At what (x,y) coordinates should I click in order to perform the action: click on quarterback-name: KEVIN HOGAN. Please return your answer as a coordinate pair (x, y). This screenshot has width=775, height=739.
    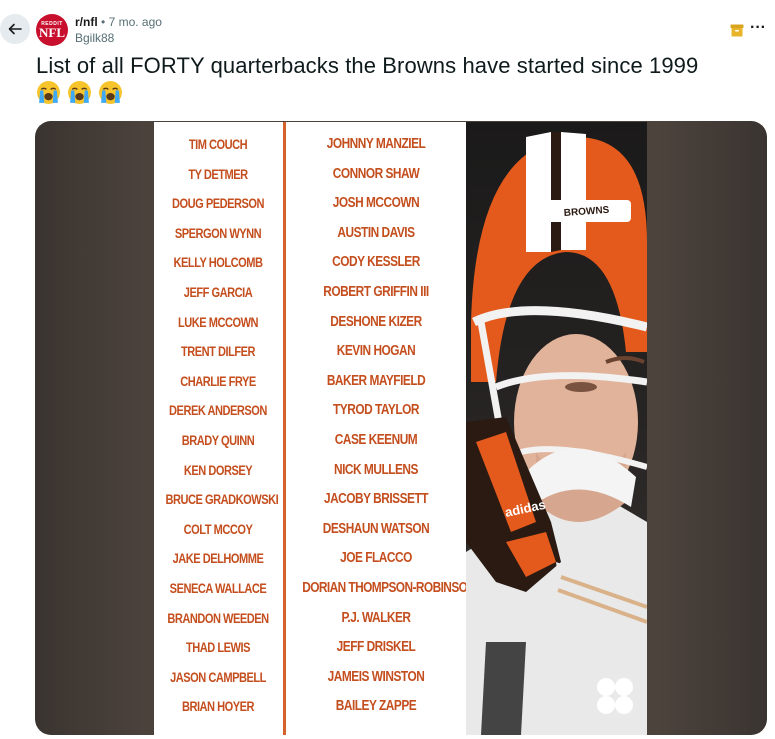
    Looking at the image, I should click on (376, 351).